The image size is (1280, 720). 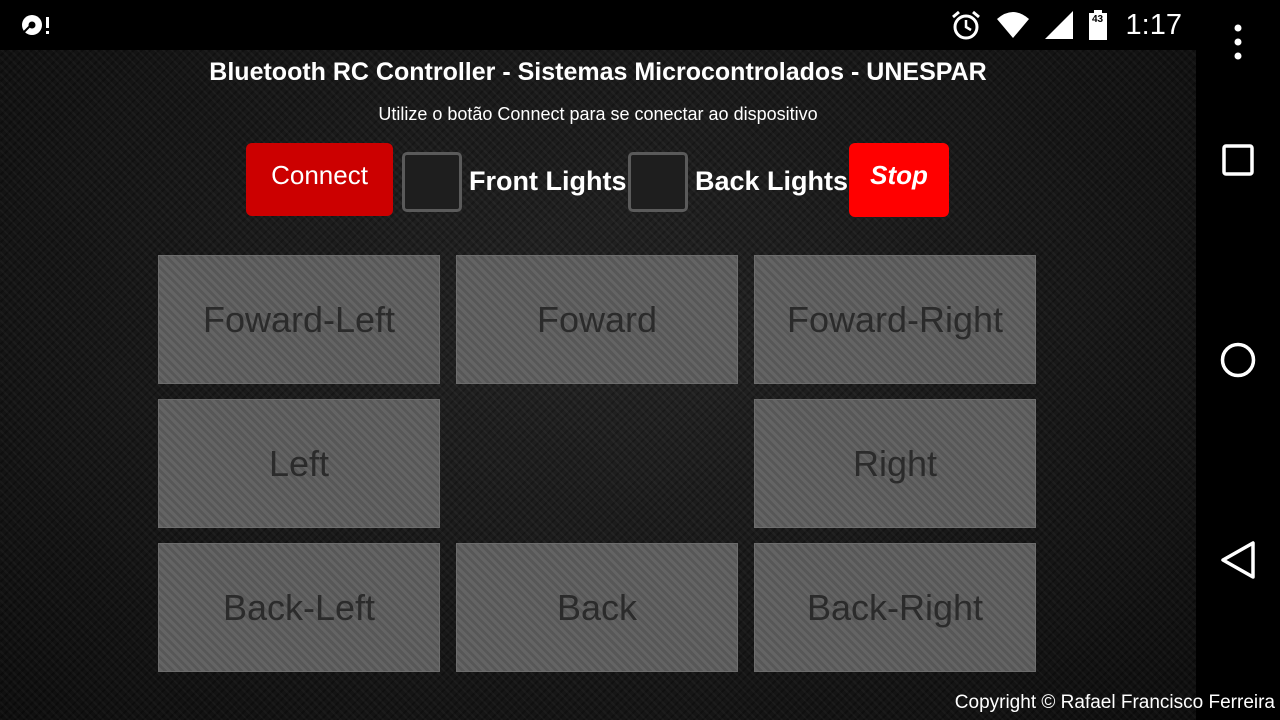 I want to click on overflow-menu-button, so click(x=1238, y=42).